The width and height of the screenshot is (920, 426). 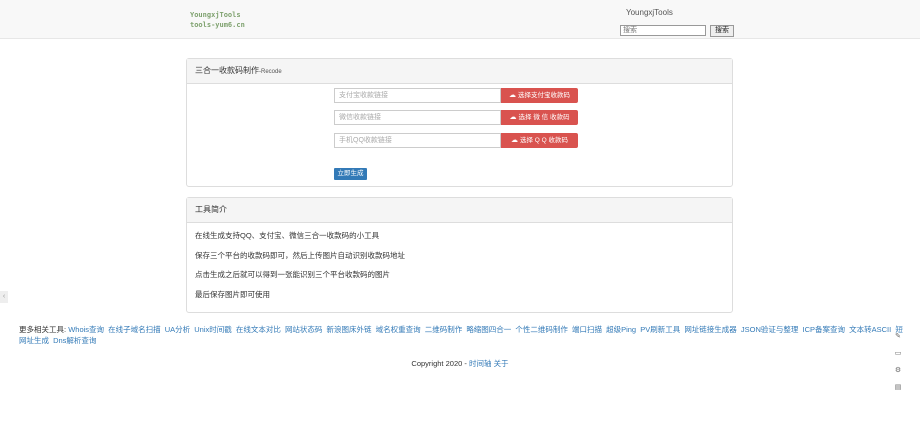 What do you see at coordinates (649, 12) in the screenshot?
I see `site-title: YoungxjTools` at bounding box center [649, 12].